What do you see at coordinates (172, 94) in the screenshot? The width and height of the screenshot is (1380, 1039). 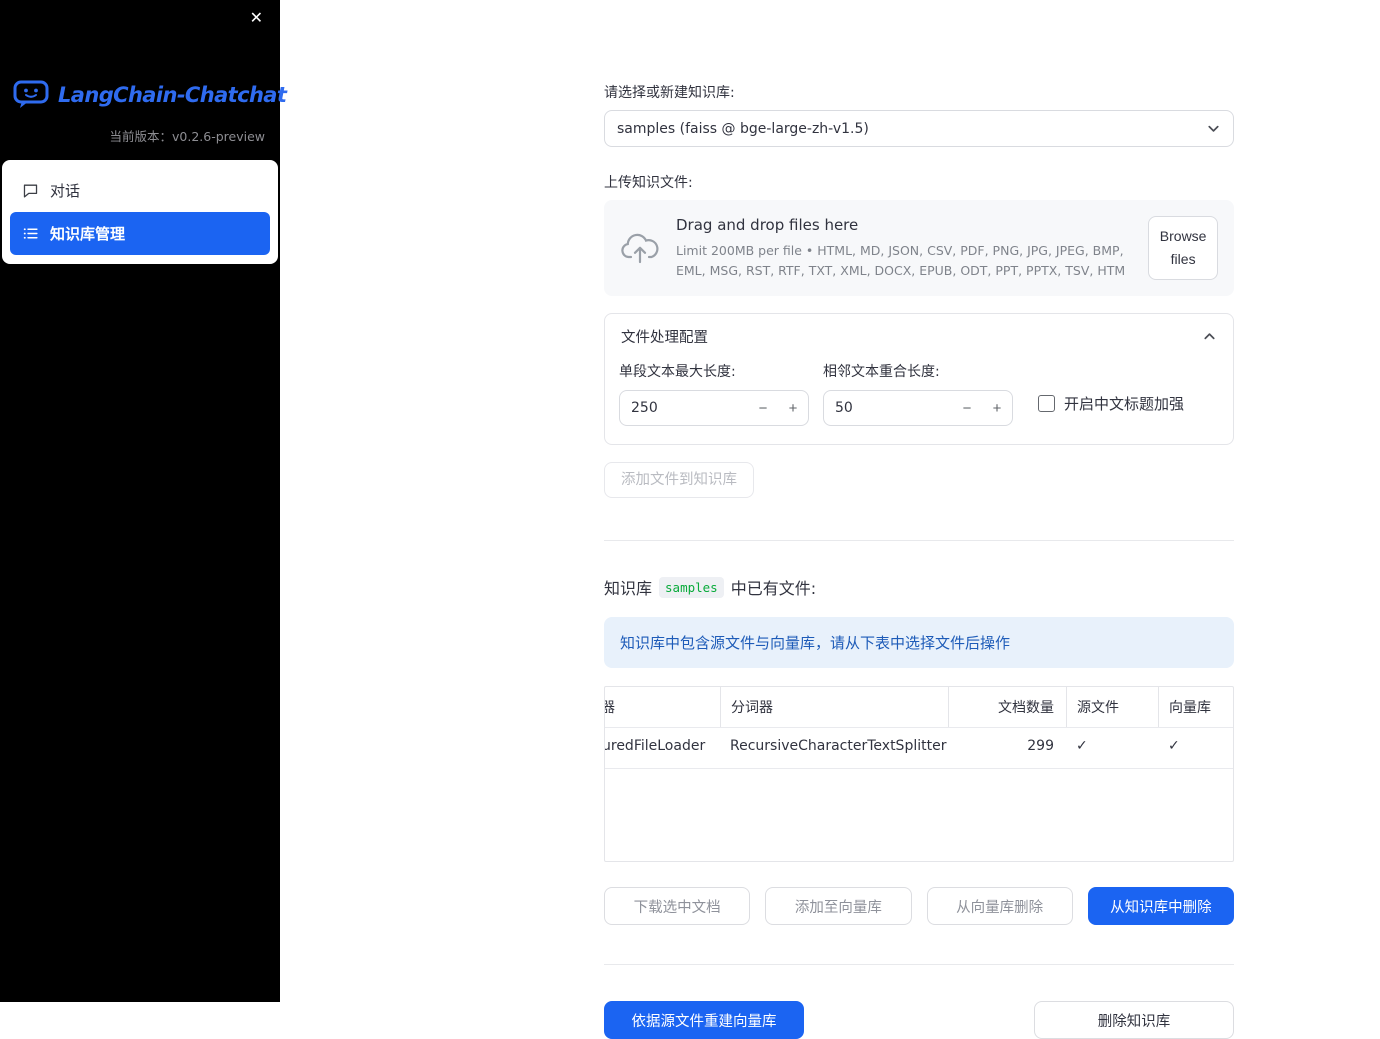 I see `logo-text: LangChain-Chatchat` at bounding box center [172, 94].